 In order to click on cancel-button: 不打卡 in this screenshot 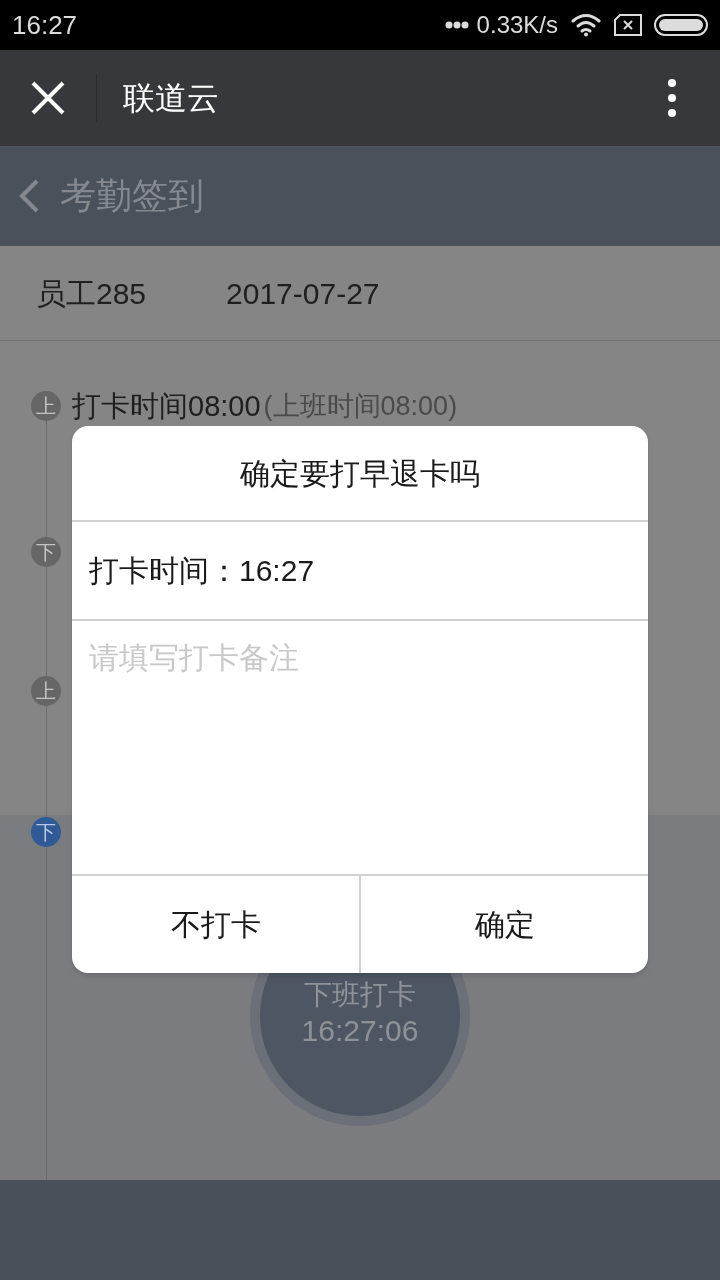, I will do `click(215, 924)`.